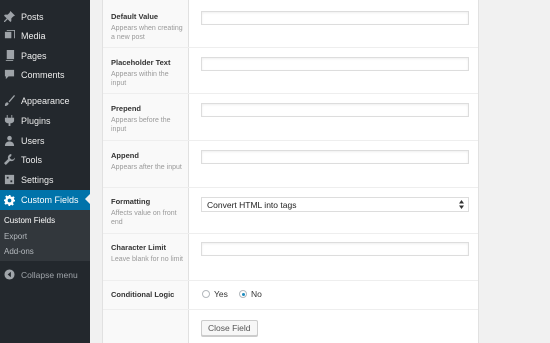  I want to click on append-label: Append, so click(125, 155).